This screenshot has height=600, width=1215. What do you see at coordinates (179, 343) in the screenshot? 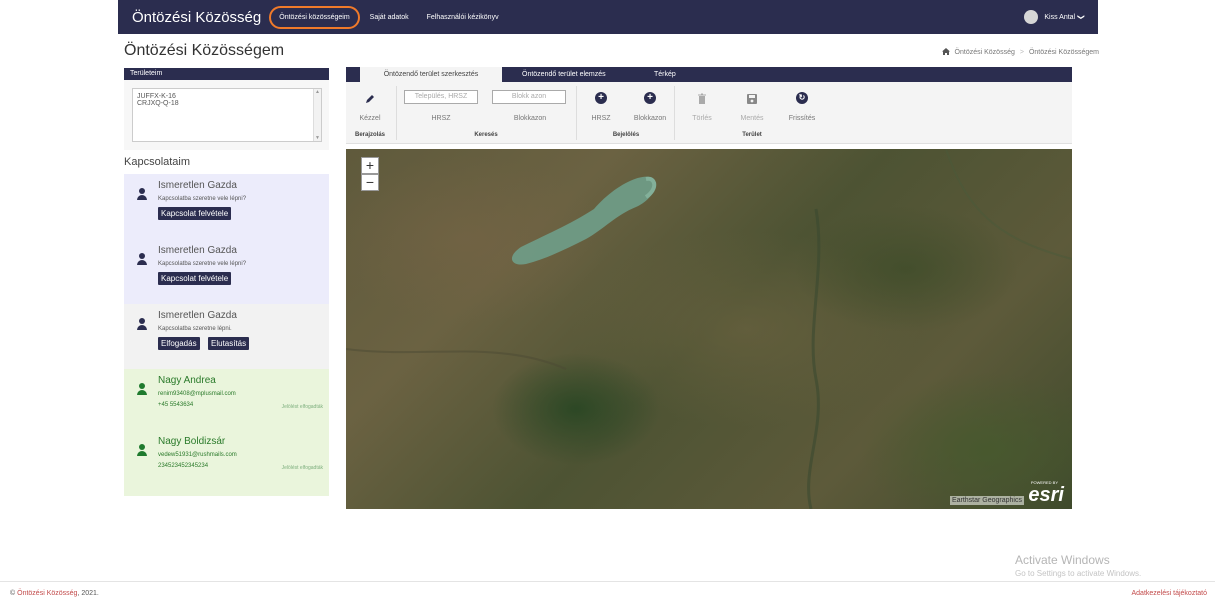
I see `accept-button: Elfogadás` at bounding box center [179, 343].